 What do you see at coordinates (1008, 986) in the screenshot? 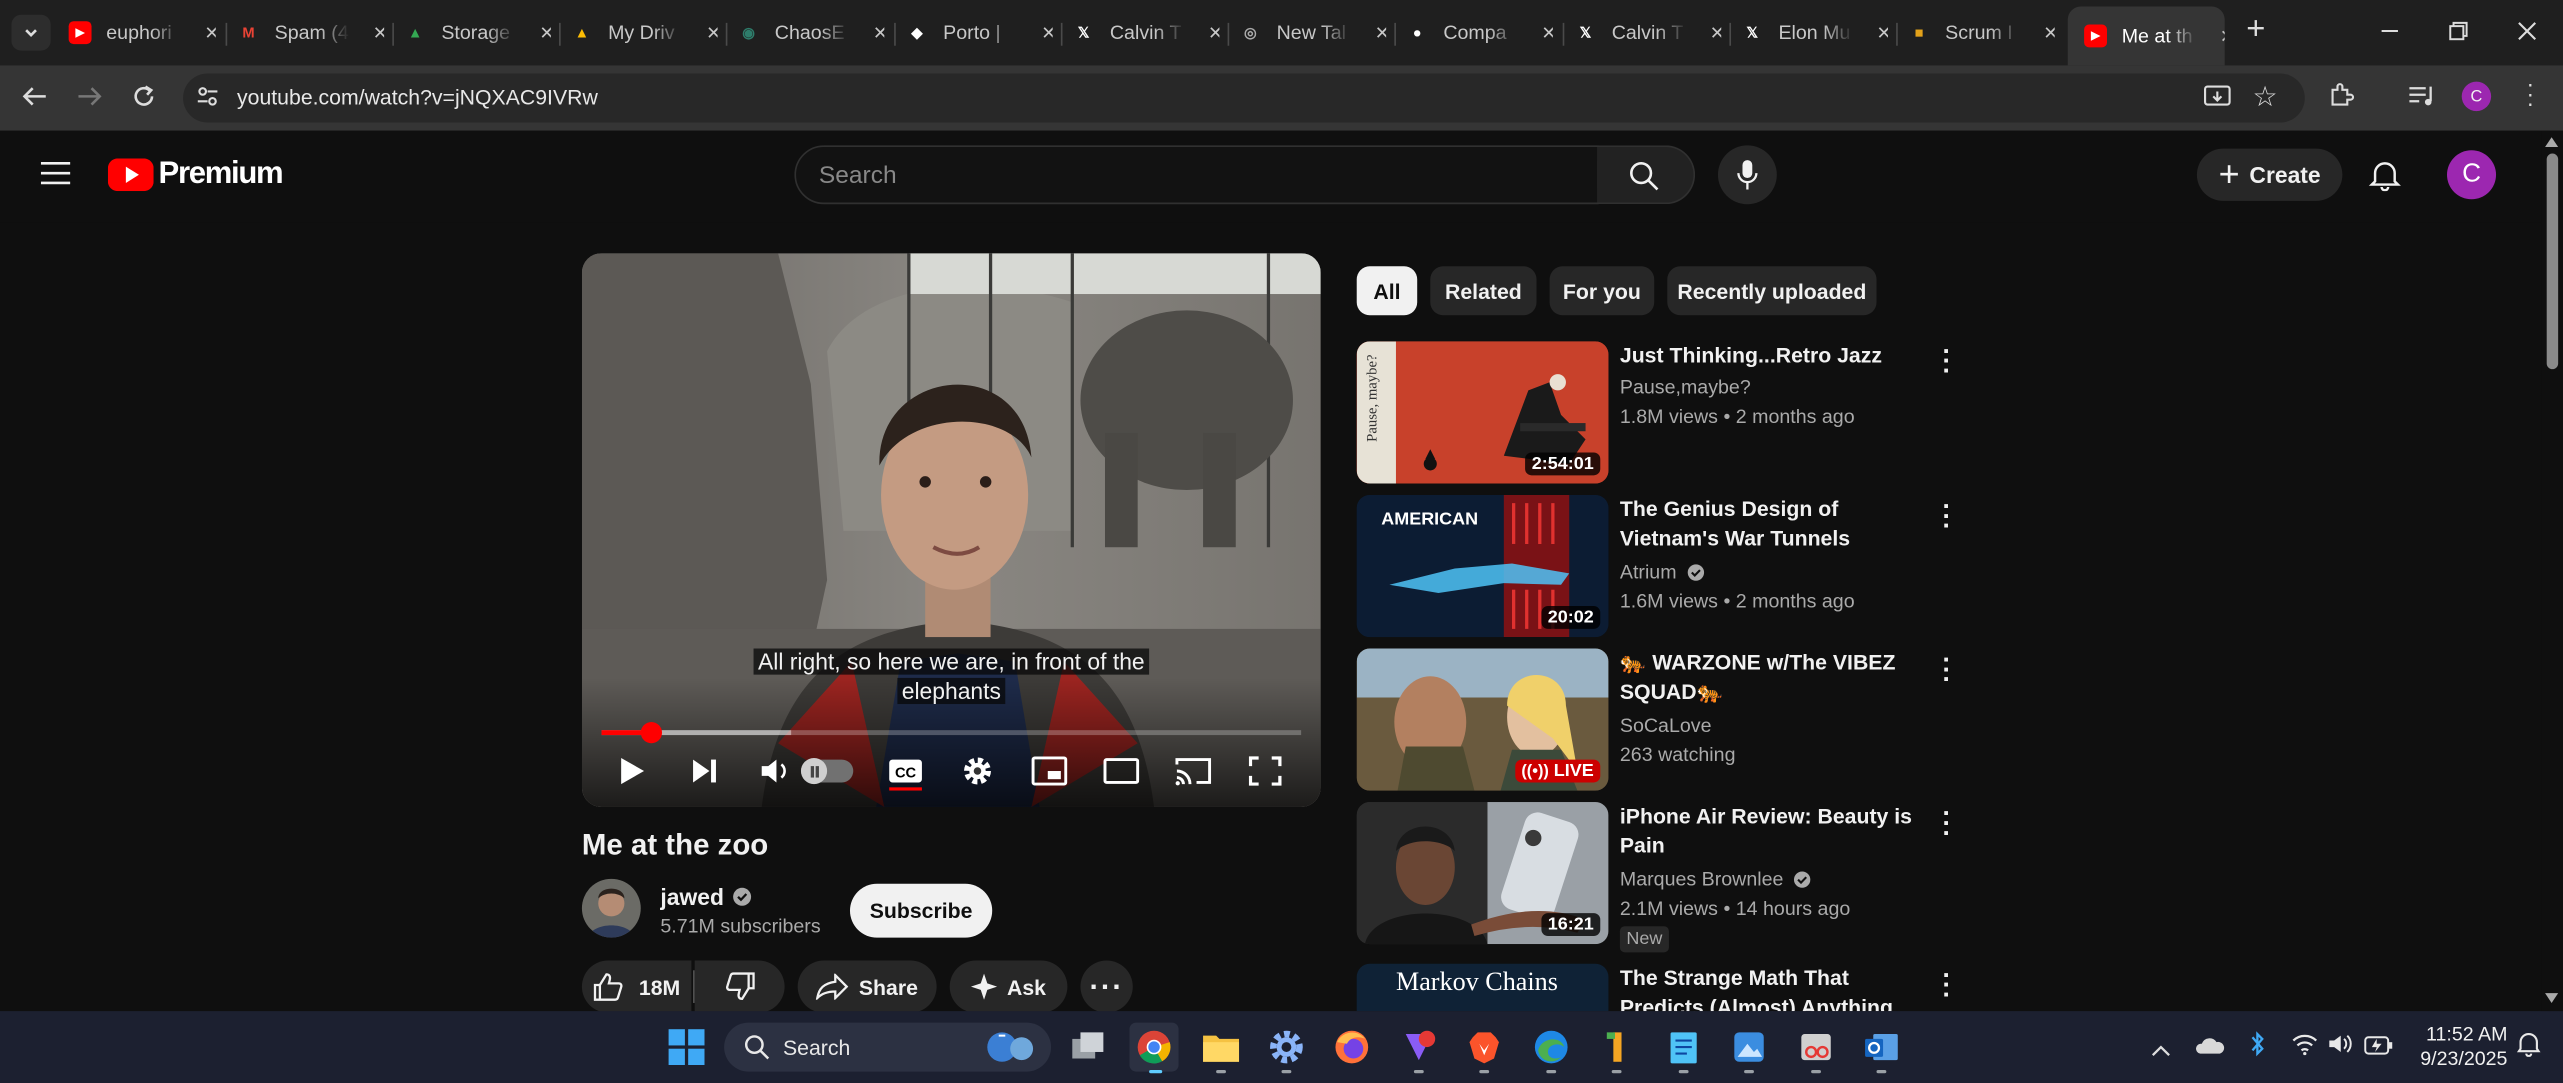
I see `ask-button: Ask` at bounding box center [1008, 986].